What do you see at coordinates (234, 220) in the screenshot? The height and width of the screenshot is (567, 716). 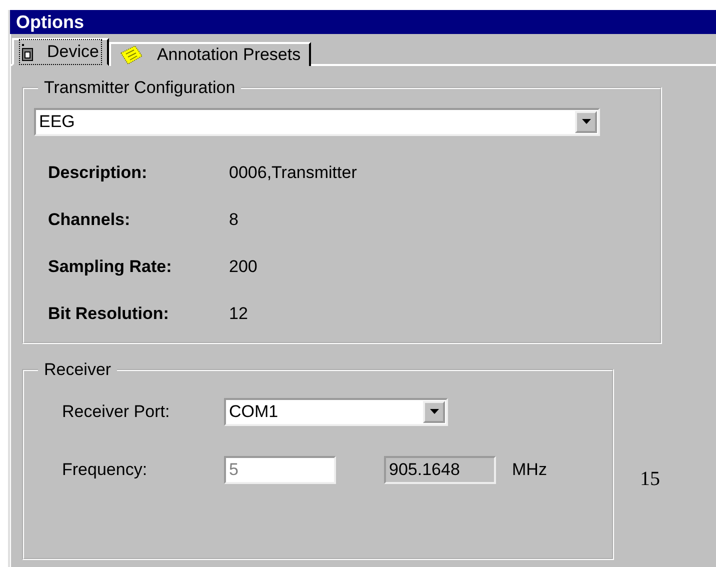 I see `field-value: 8` at bounding box center [234, 220].